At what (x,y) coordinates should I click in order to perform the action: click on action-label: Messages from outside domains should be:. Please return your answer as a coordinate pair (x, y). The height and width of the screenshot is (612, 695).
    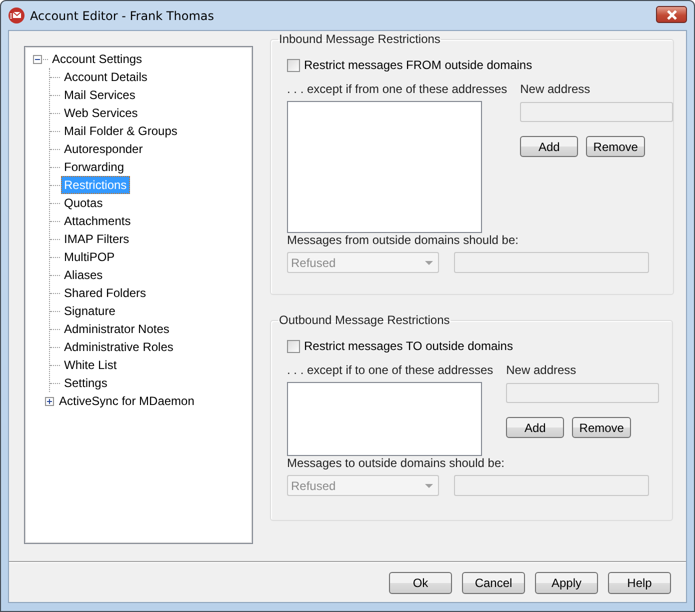
    Looking at the image, I should click on (402, 240).